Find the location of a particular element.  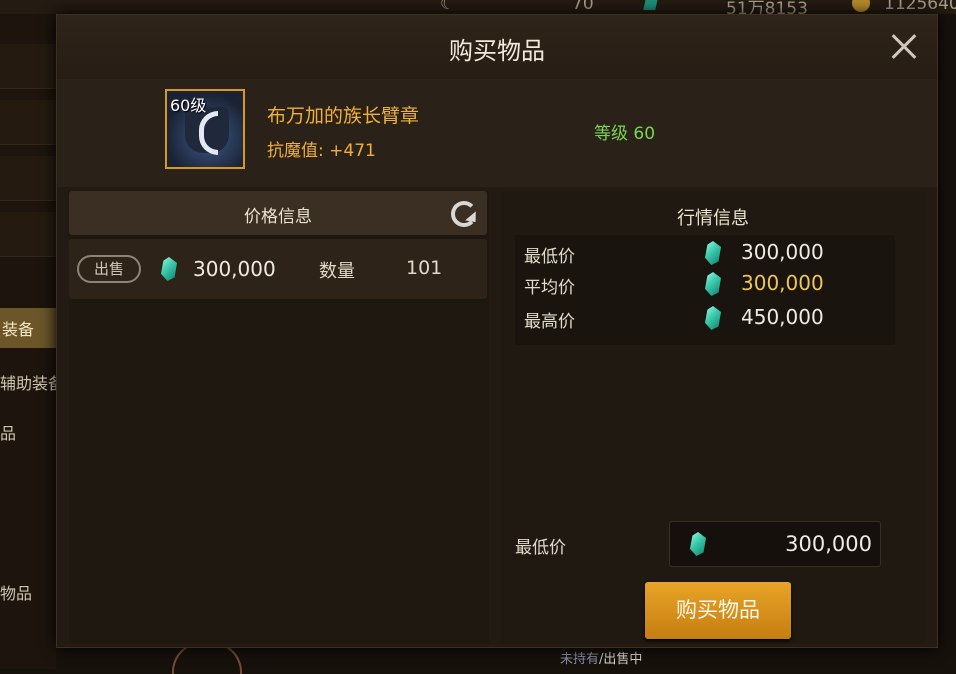

item-level-tag: 60级 is located at coordinates (188, 105).